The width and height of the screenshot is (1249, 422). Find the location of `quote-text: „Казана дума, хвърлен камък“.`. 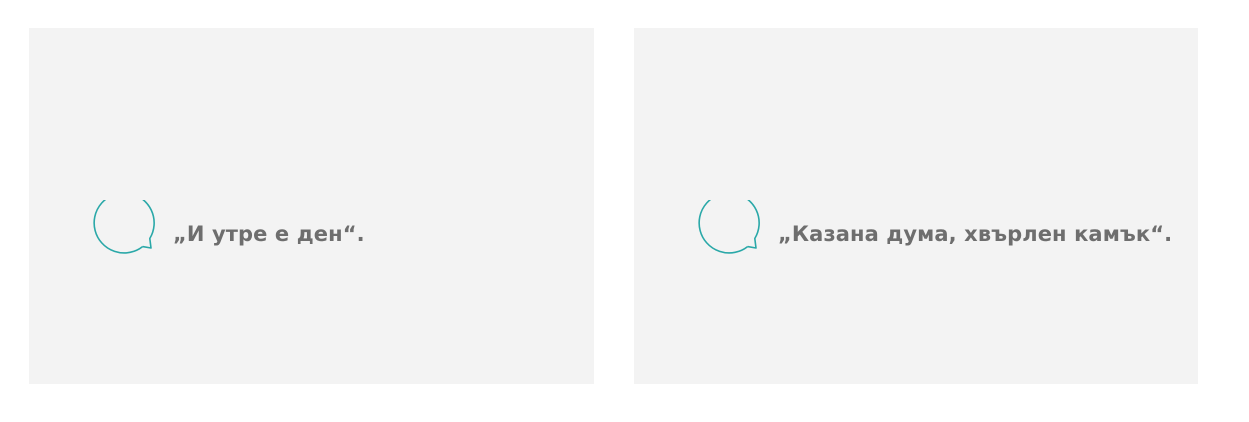

quote-text: „Казана дума, хвърлен камък“. is located at coordinates (975, 234).